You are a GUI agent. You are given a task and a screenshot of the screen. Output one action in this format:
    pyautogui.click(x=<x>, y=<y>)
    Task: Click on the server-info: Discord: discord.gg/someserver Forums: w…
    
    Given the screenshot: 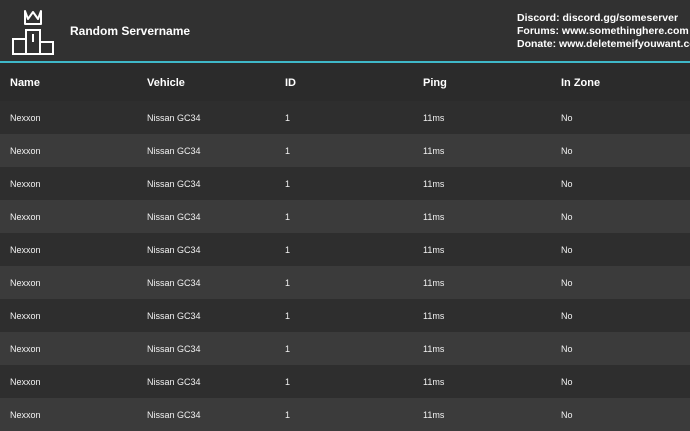 What is the action you would take?
    pyautogui.click(x=603, y=31)
    